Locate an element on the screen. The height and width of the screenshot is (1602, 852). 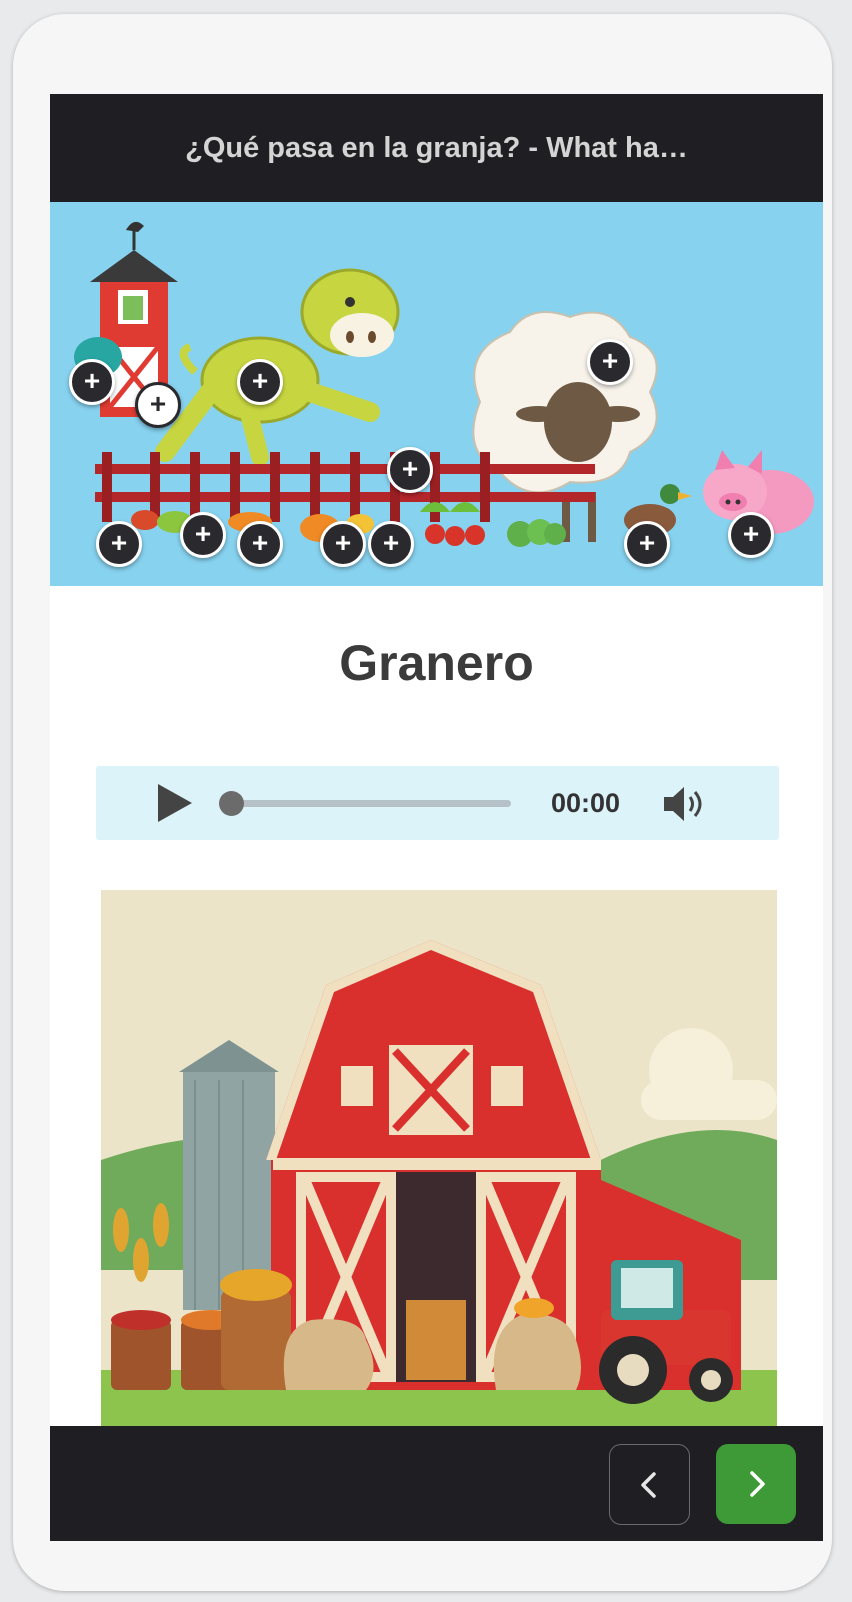
play-icon is located at coordinates (175, 803).